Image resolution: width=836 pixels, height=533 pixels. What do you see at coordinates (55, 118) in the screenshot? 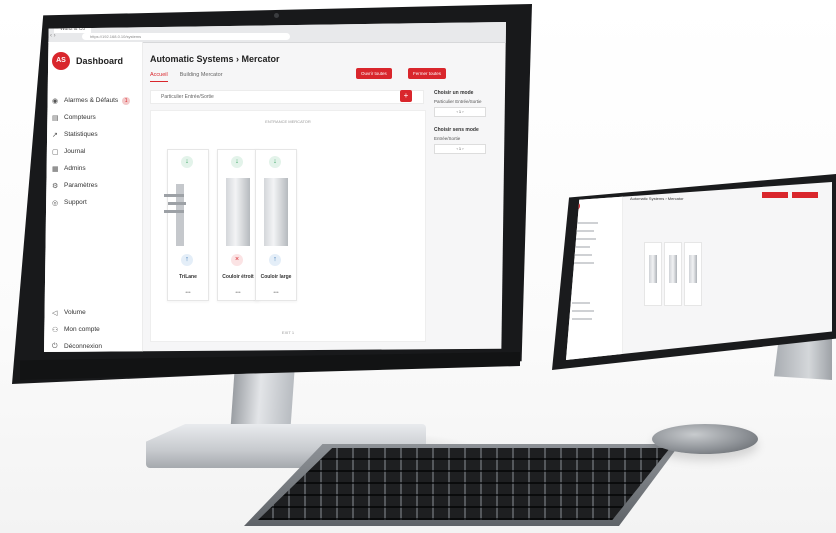
I see `counter-icon: ▤` at bounding box center [55, 118].